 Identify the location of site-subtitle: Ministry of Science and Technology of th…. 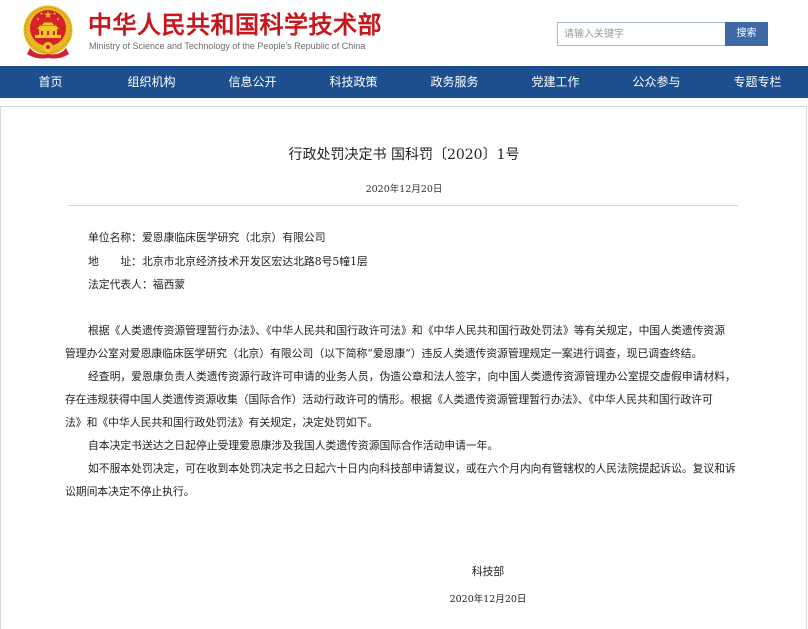
(227, 46).